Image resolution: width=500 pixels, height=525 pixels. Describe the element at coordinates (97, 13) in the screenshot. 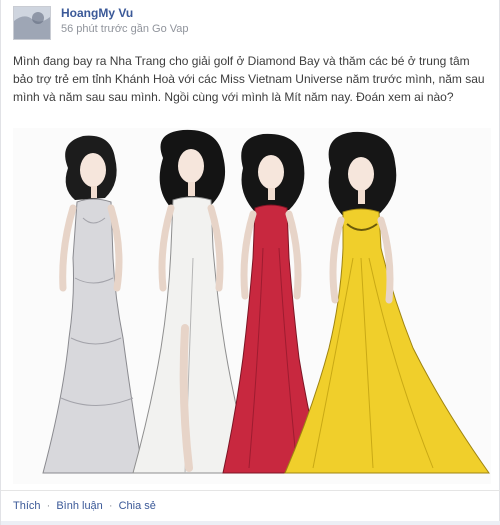

I see `author-name: HoangMy Vu` at that location.